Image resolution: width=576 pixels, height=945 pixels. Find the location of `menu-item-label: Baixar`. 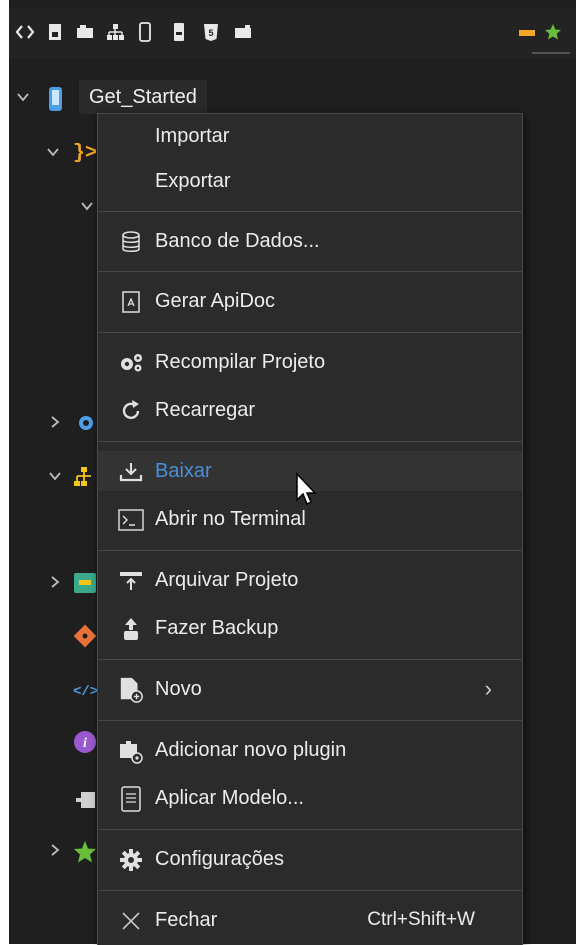

menu-item-label: Baixar is located at coordinates (183, 471).